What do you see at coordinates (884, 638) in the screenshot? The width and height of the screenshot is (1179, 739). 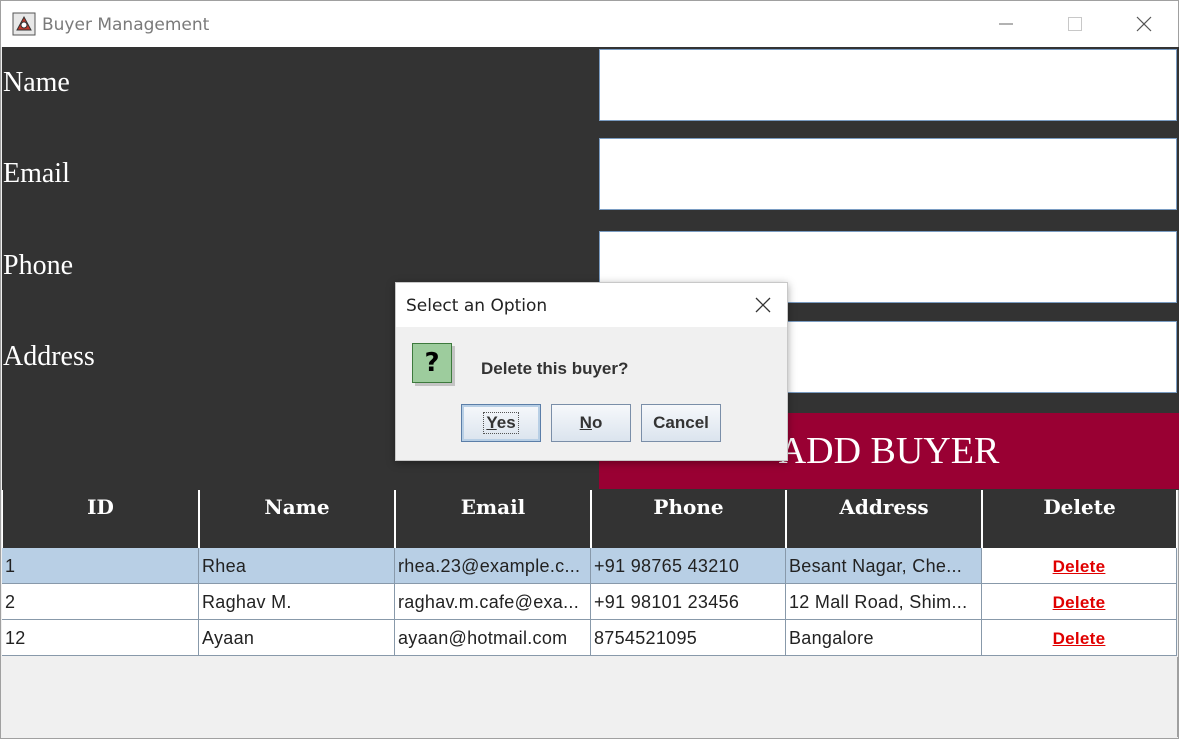 I see `cell-address: Bangalore` at bounding box center [884, 638].